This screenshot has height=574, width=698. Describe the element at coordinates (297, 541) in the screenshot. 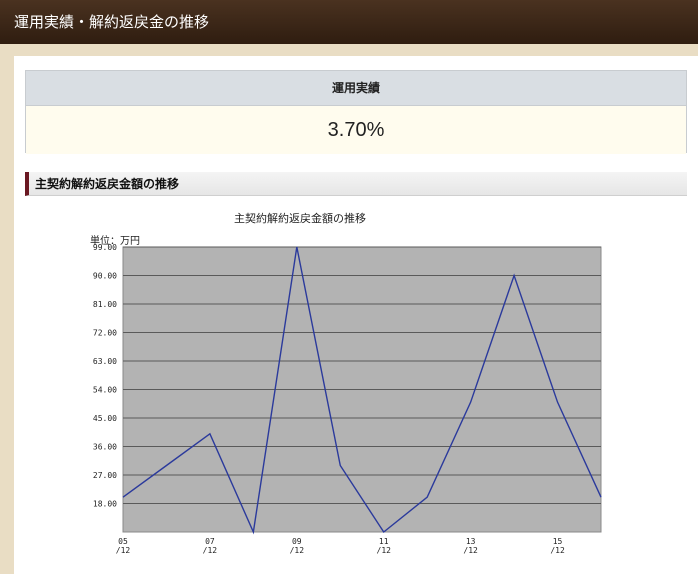

I see `x-tick-label: 09` at that location.